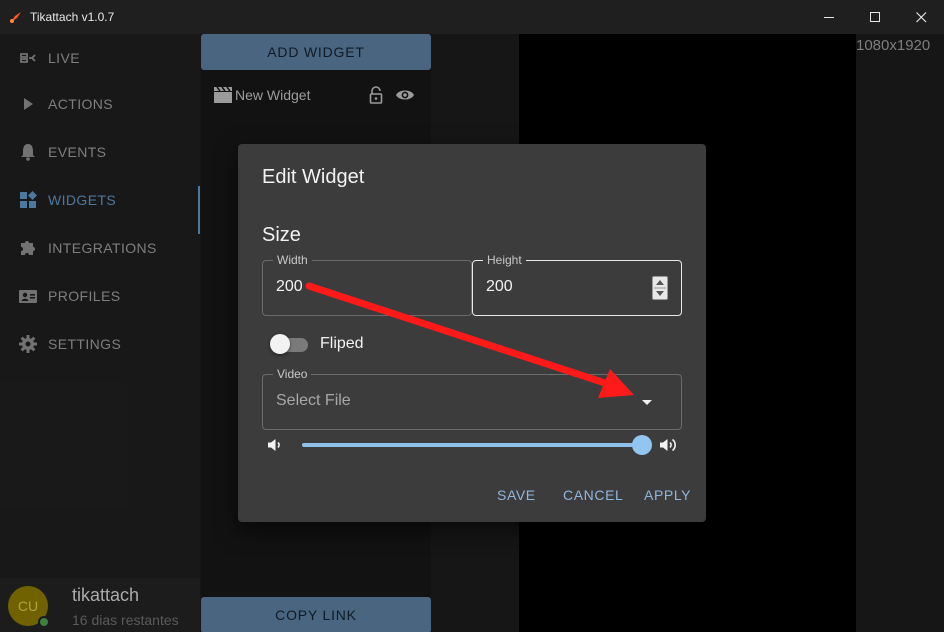 This screenshot has width=944, height=632. Describe the element at coordinates (593, 495) in the screenshot. I see `cancel-button: CANCEL` at that location.